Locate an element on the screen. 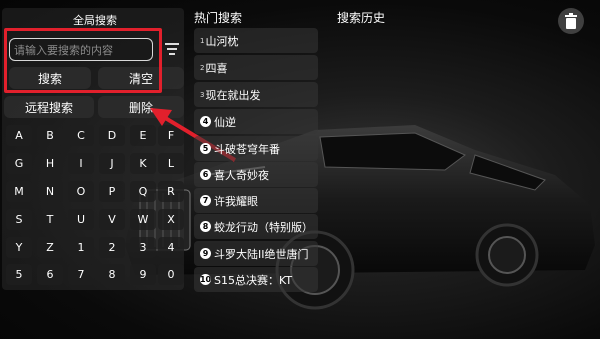 This screenshot has width=600, height=339. filter-icon is located at coordinates (172, 49).